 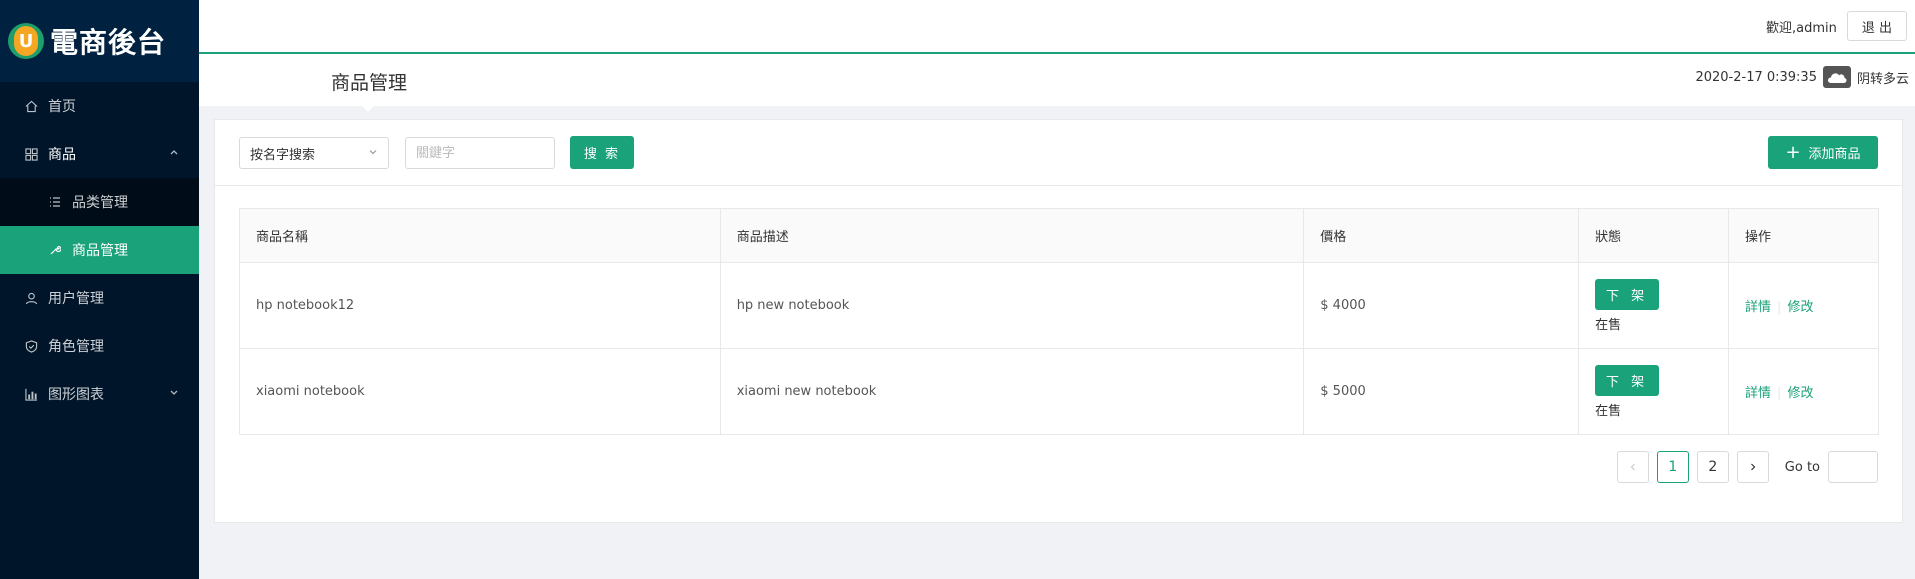 What do you see at coordinates (480, 153) in the screenshot?
I see `keyword-input` at bounding box center [480, 153].